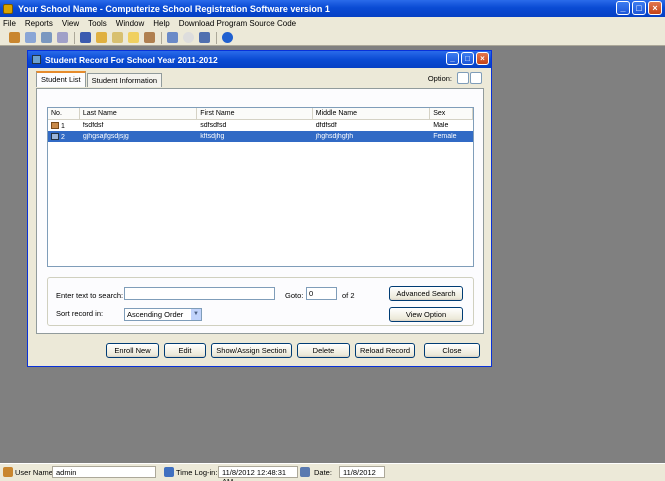 This screenshot has height=481, width=665. Describe the element at coordinates (294, 295) in the screenshot. I see `goto-label: Goto:` at that location.